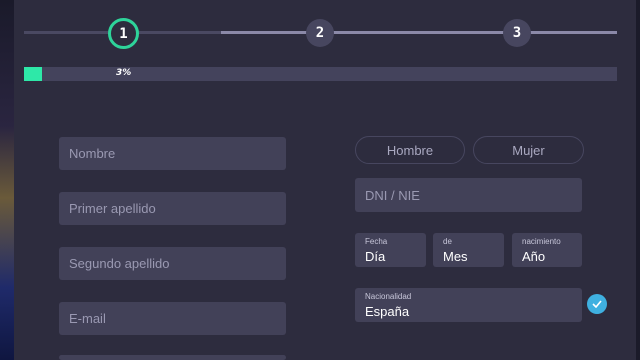  I want to click on birth-year-caption: nacimiento, so click(541, 241).